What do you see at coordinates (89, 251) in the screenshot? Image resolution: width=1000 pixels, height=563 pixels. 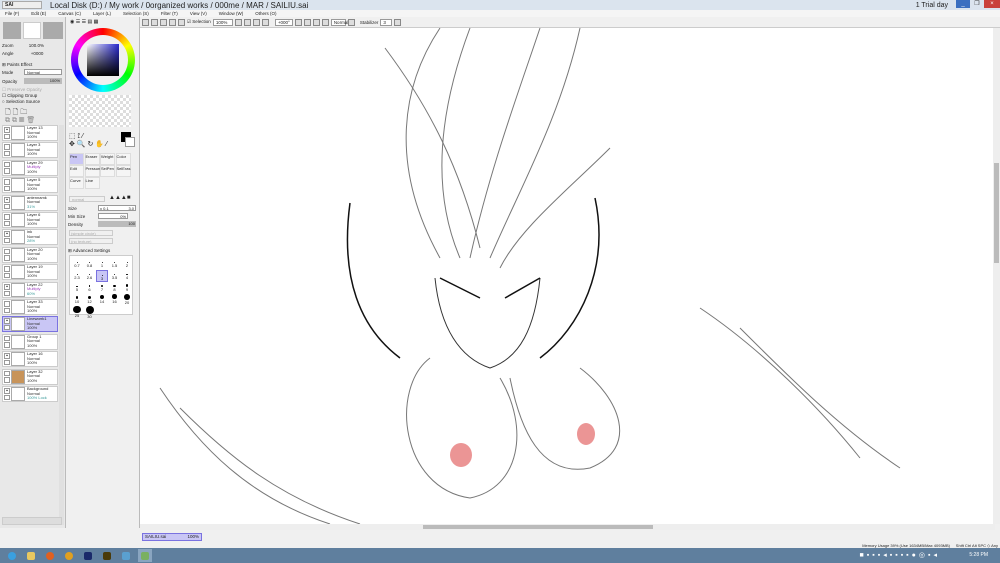 I see `advanced-settings-toggle: ⊞ Advanced Settings` at bounding box center [89, 251].